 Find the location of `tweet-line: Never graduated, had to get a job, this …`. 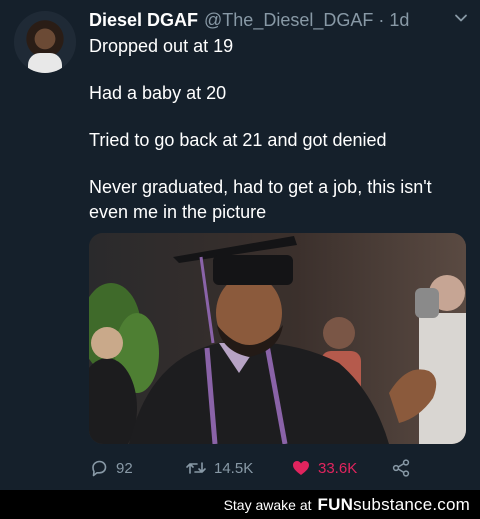

tweet-line: Never graduated, had to get a job, this … is located at coordinates (260, 199).